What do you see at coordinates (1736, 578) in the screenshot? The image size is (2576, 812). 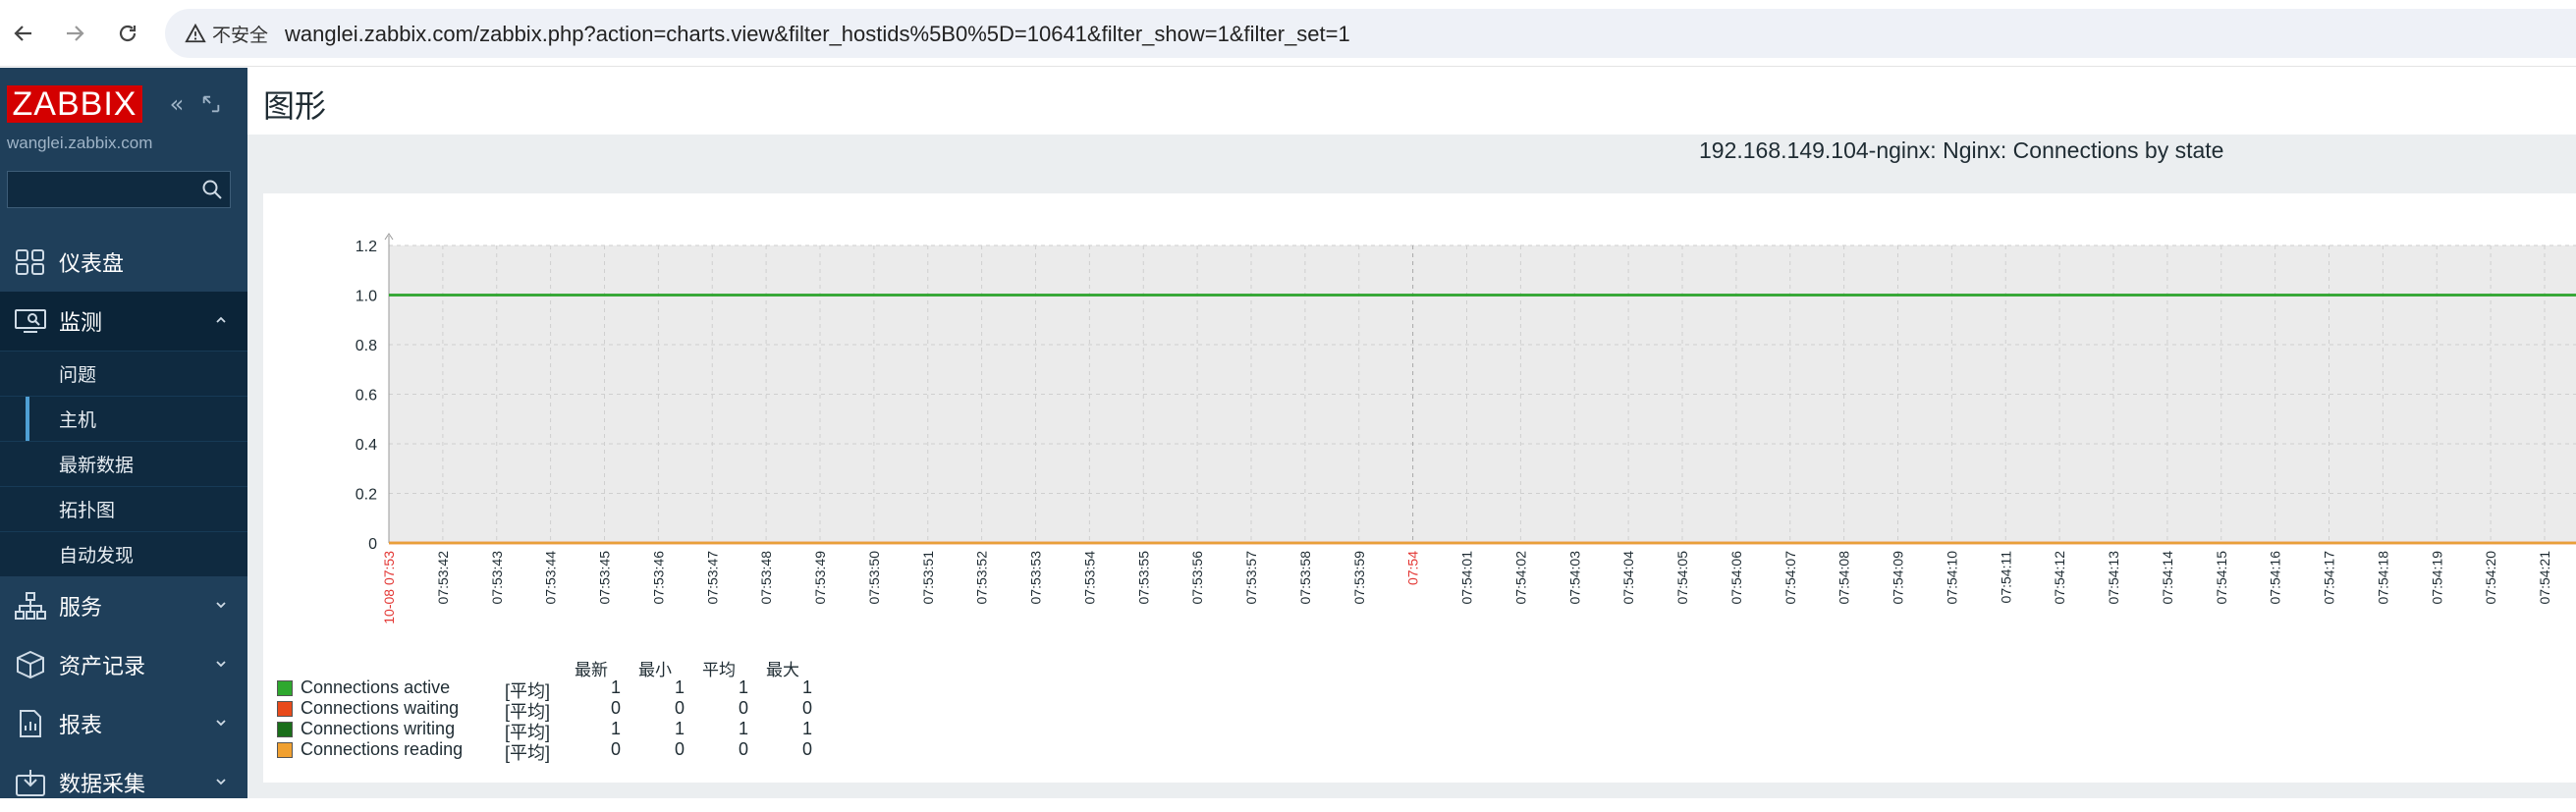 I see `x-tick-label: 07:54:06` at bounding box center [1736, 578].